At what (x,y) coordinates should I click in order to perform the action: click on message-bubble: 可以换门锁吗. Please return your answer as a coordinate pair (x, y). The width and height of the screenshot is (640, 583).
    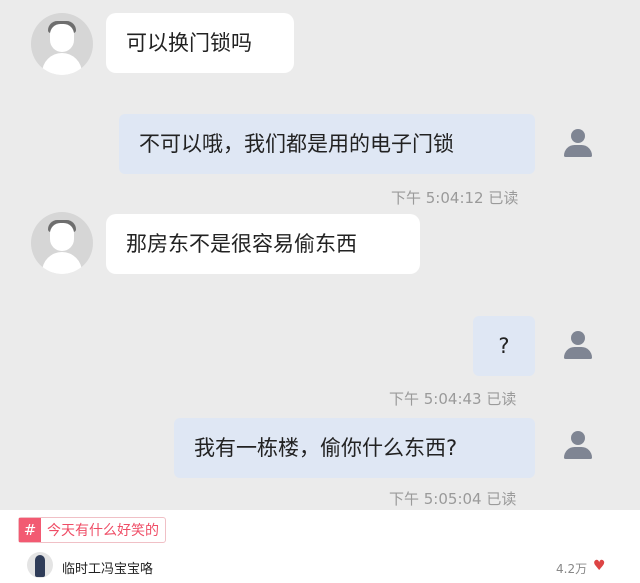
    Looking at the image, I should click on (200, 43).